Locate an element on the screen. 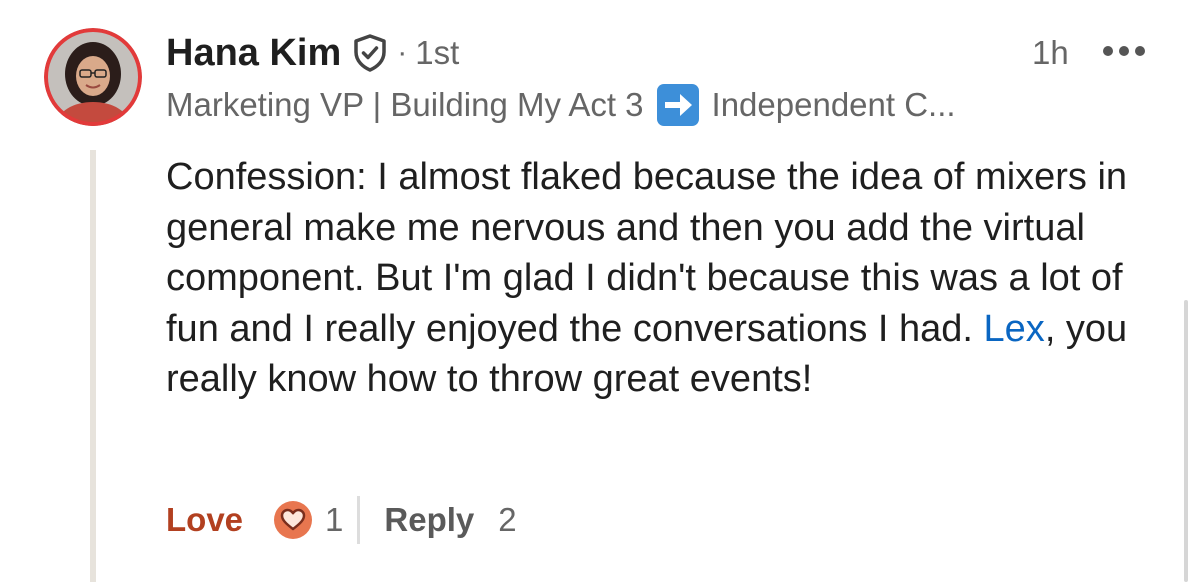  thread-line is located at coordinates (93, 366).